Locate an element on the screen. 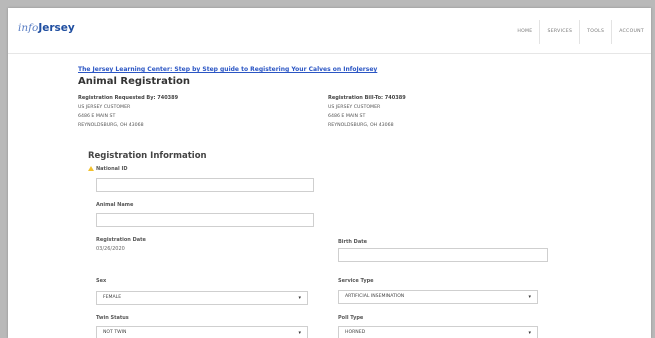 The height and width of the screenshot is (338, 655). nav-services: SERVICES is located at coordinates (559, 32).